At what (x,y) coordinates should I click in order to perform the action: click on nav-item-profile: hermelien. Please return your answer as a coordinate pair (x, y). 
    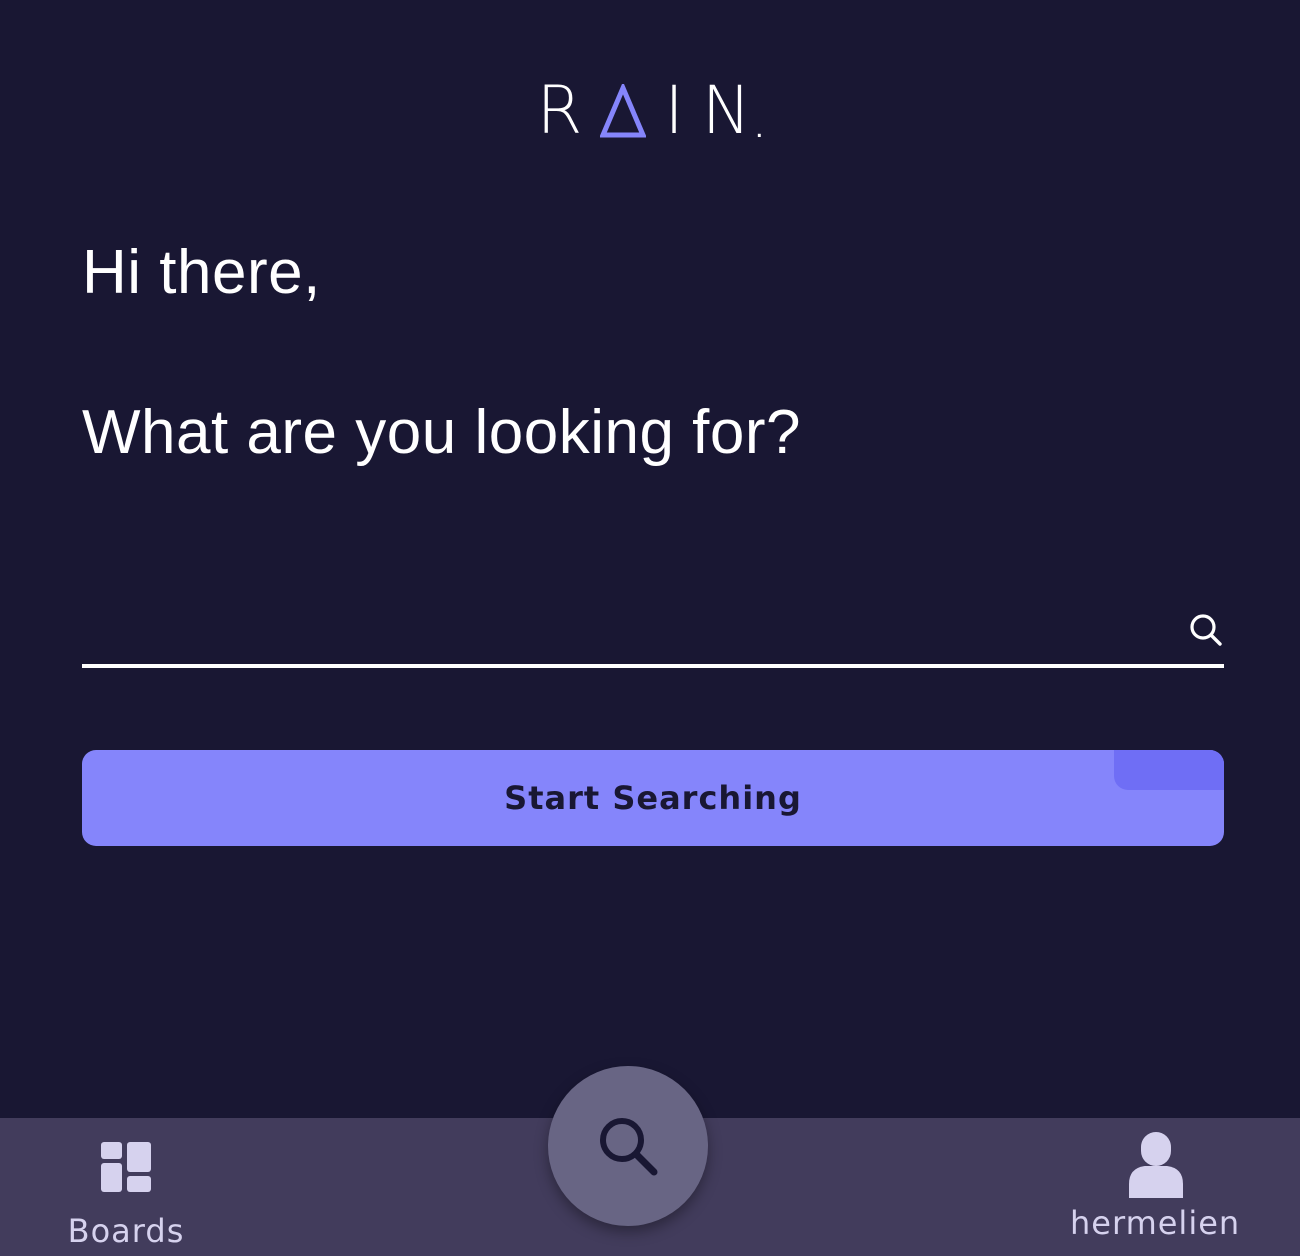
    Looking at the image, I should click on (1155, 1187).